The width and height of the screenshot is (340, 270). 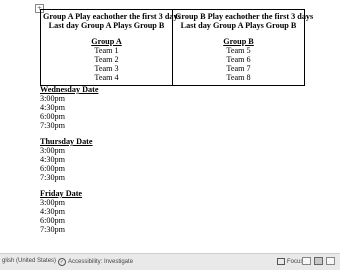 What do you see at coordinates (101, 262) in the screenshot?
I see `accessibility-label: Accessibility: Investigate` at bounding box center [101, 262].